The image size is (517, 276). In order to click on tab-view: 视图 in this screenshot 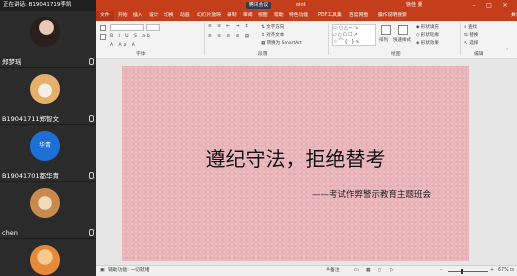, I will do `click(263, 16)`.